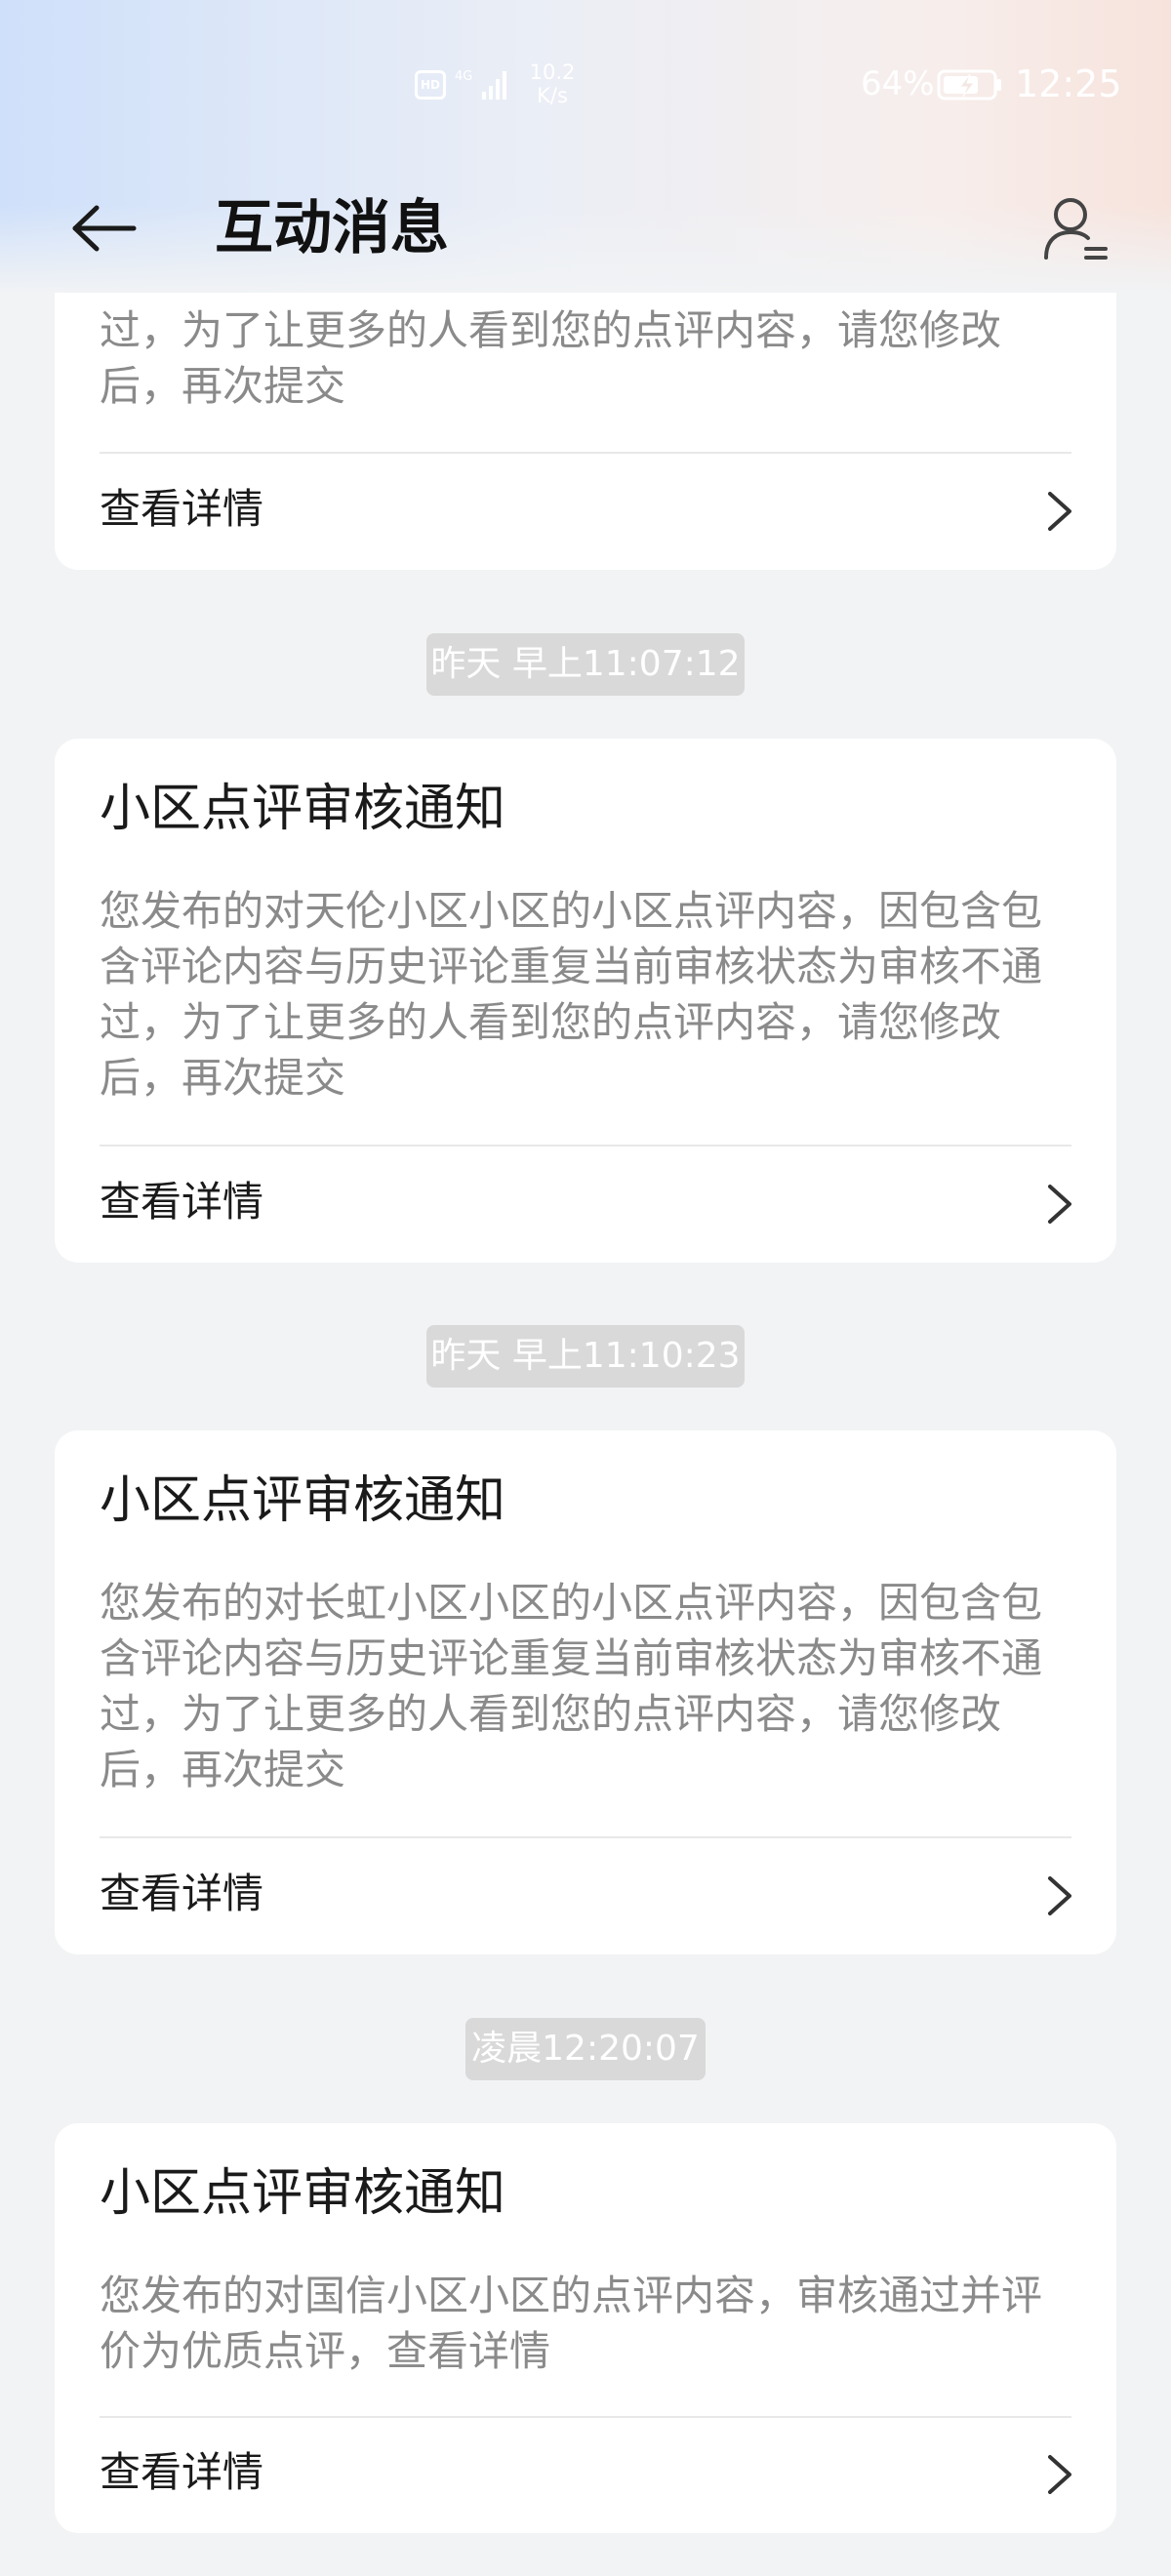 This screenshot has height=2576, width=1171. I want to click on hd-label: HD, so click(430, 85).